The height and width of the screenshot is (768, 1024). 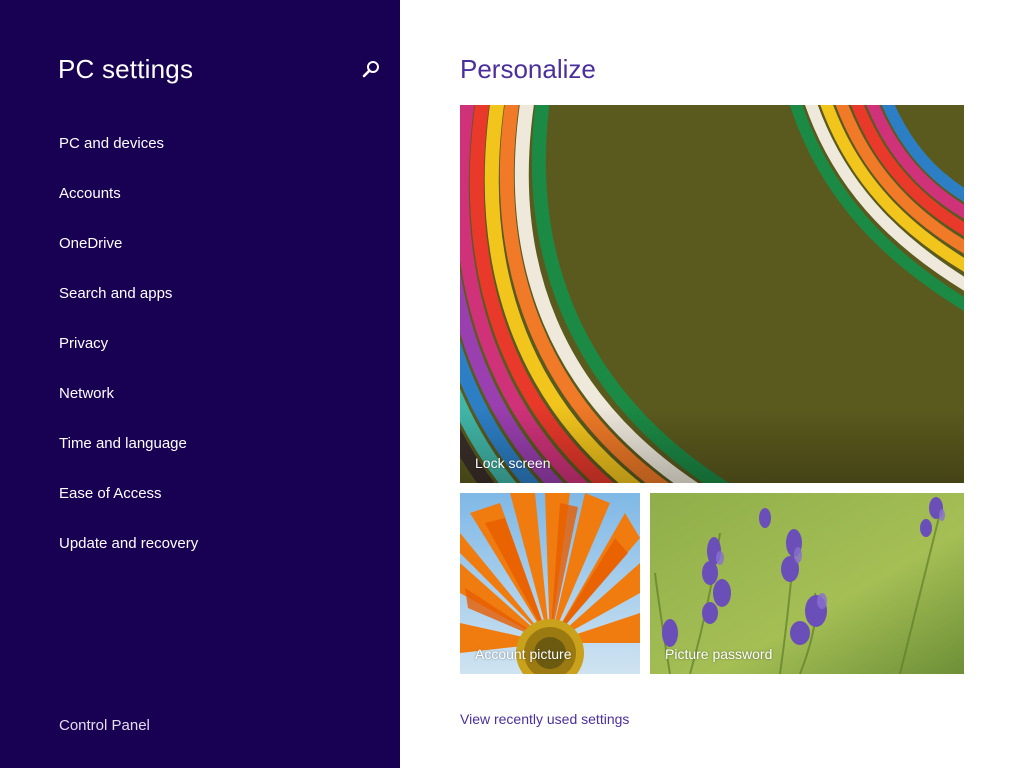 I want to click on lock-screen-label: Lock screen, so click(x=513, y=463).